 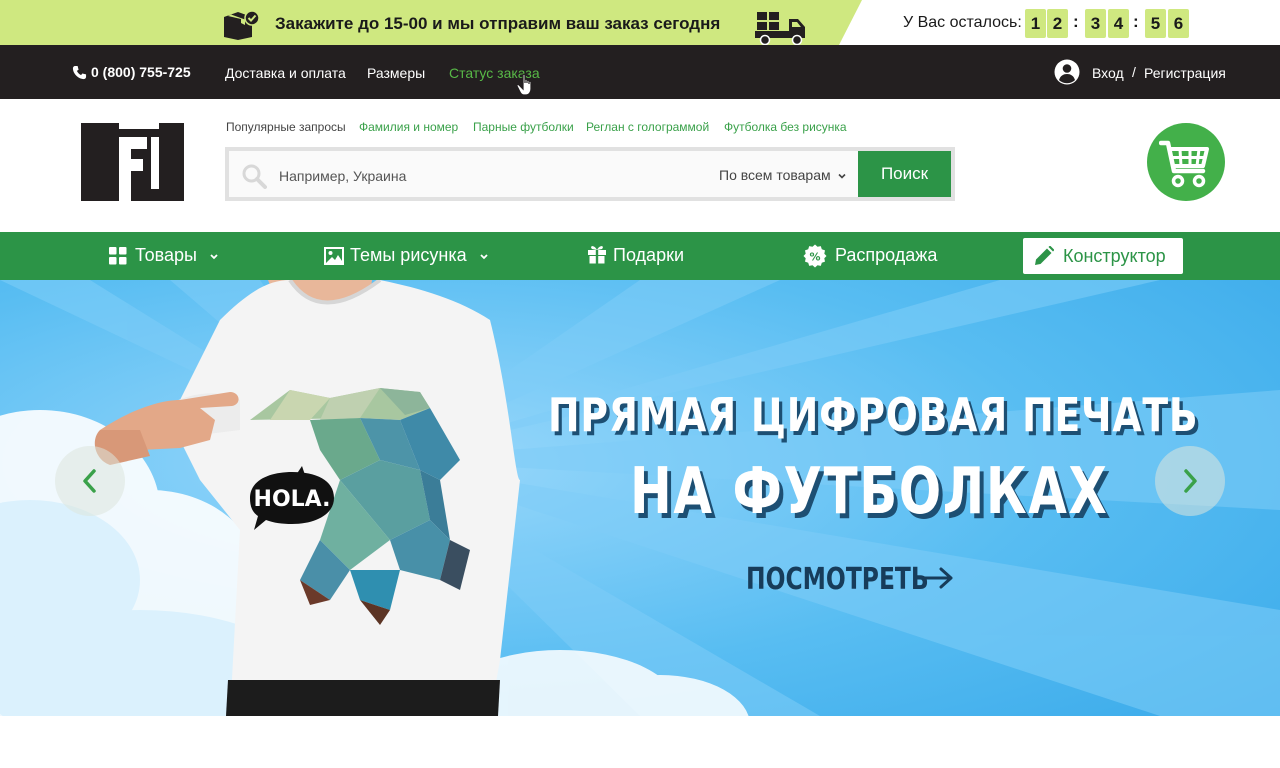 I want to click on gift-icon, so click(x=597, y=255).